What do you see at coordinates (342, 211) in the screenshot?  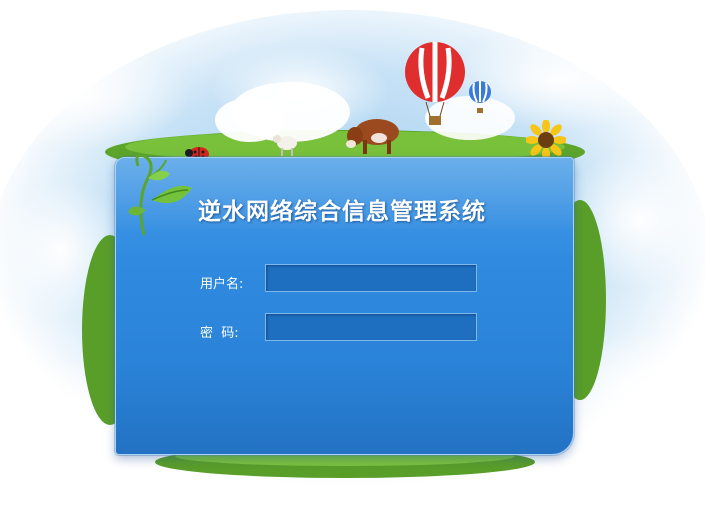 I see `page-title: 逆水网络综合信息管理系统` at bounding box center [342, 211].